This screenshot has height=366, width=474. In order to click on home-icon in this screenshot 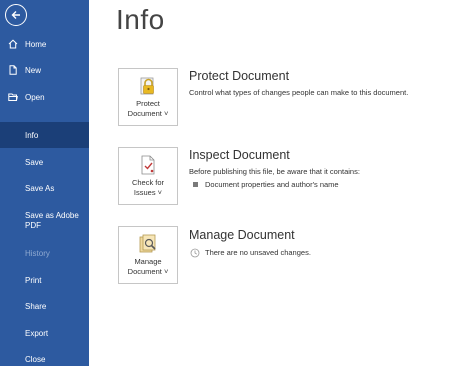, I will do `click(13, 44)`.